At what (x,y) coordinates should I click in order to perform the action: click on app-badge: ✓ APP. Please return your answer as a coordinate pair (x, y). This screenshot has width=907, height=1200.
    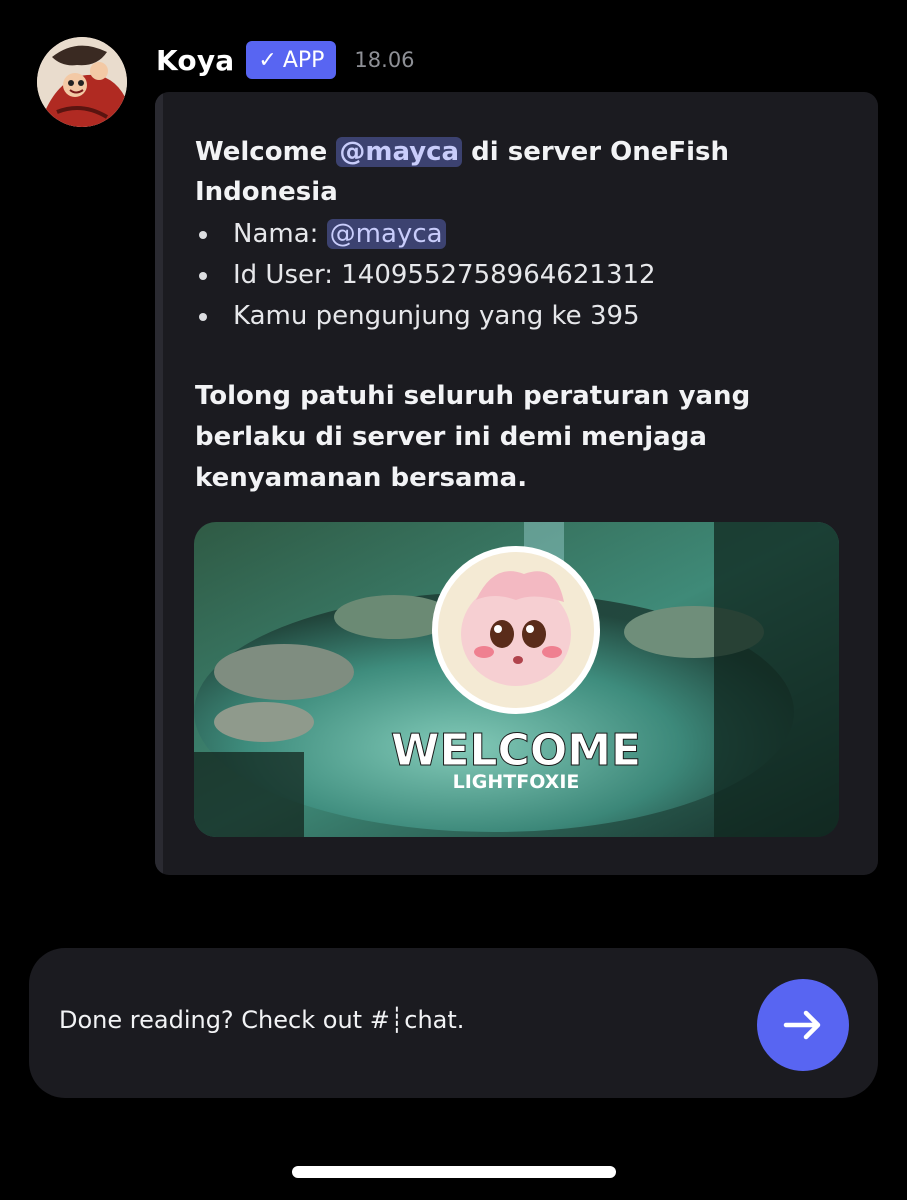
    Looking at the image, I should click on (291, 60).